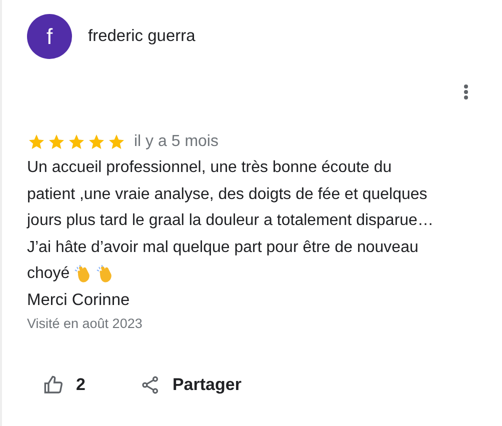 This screenshot has width=502, height=426. What do you see at coordinates (466, 92) in the screenshot?
I see `more-options-icon` at bounding box center [466, 92].